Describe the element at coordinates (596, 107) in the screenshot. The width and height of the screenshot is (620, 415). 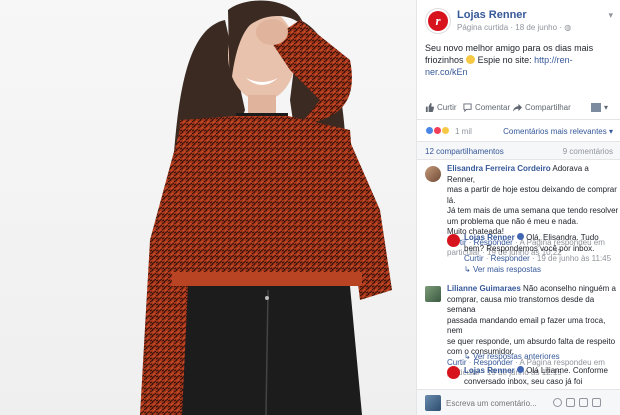
I see `user-avatar-icon` at that location.